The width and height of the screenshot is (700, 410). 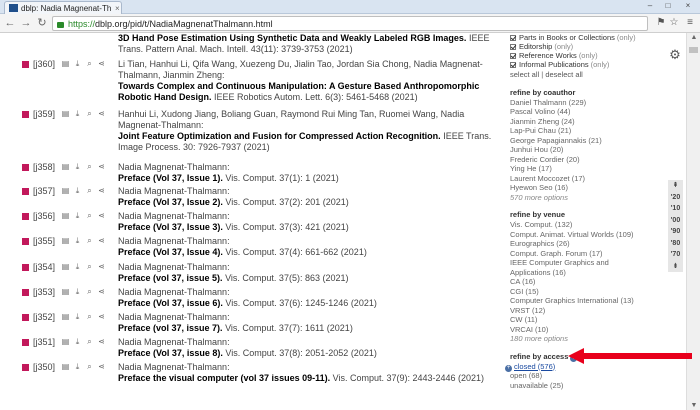 I want to click on year-jump-link: '00, so click(x=675, y=221).